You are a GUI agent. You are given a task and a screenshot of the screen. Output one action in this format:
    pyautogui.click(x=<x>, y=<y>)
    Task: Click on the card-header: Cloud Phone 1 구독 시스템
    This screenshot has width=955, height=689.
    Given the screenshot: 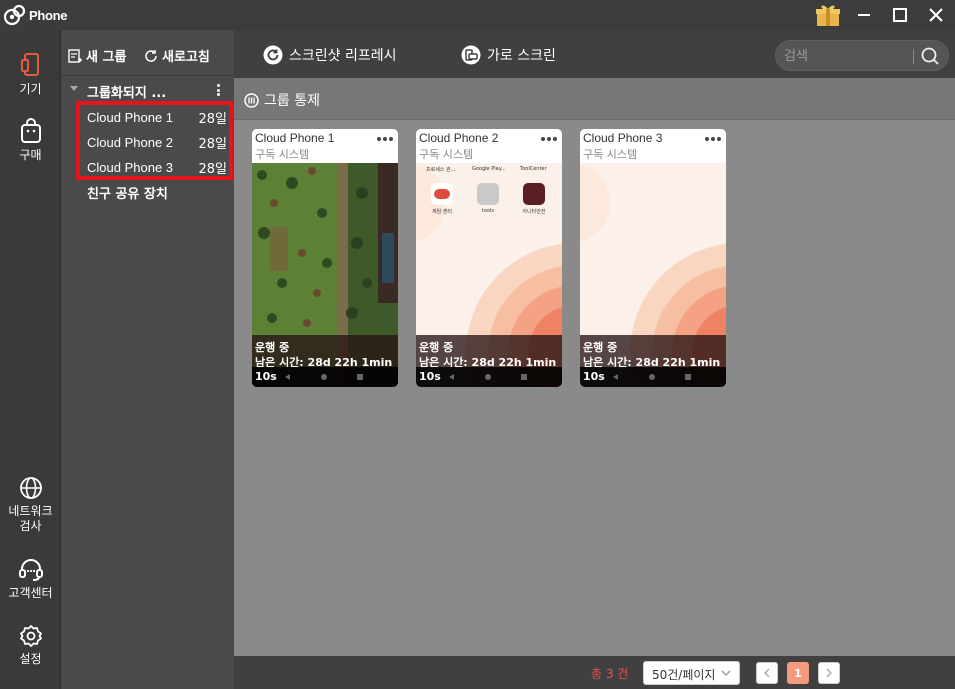 What is the action you would take?
    pyautogui.click(x=325, y=146)
    